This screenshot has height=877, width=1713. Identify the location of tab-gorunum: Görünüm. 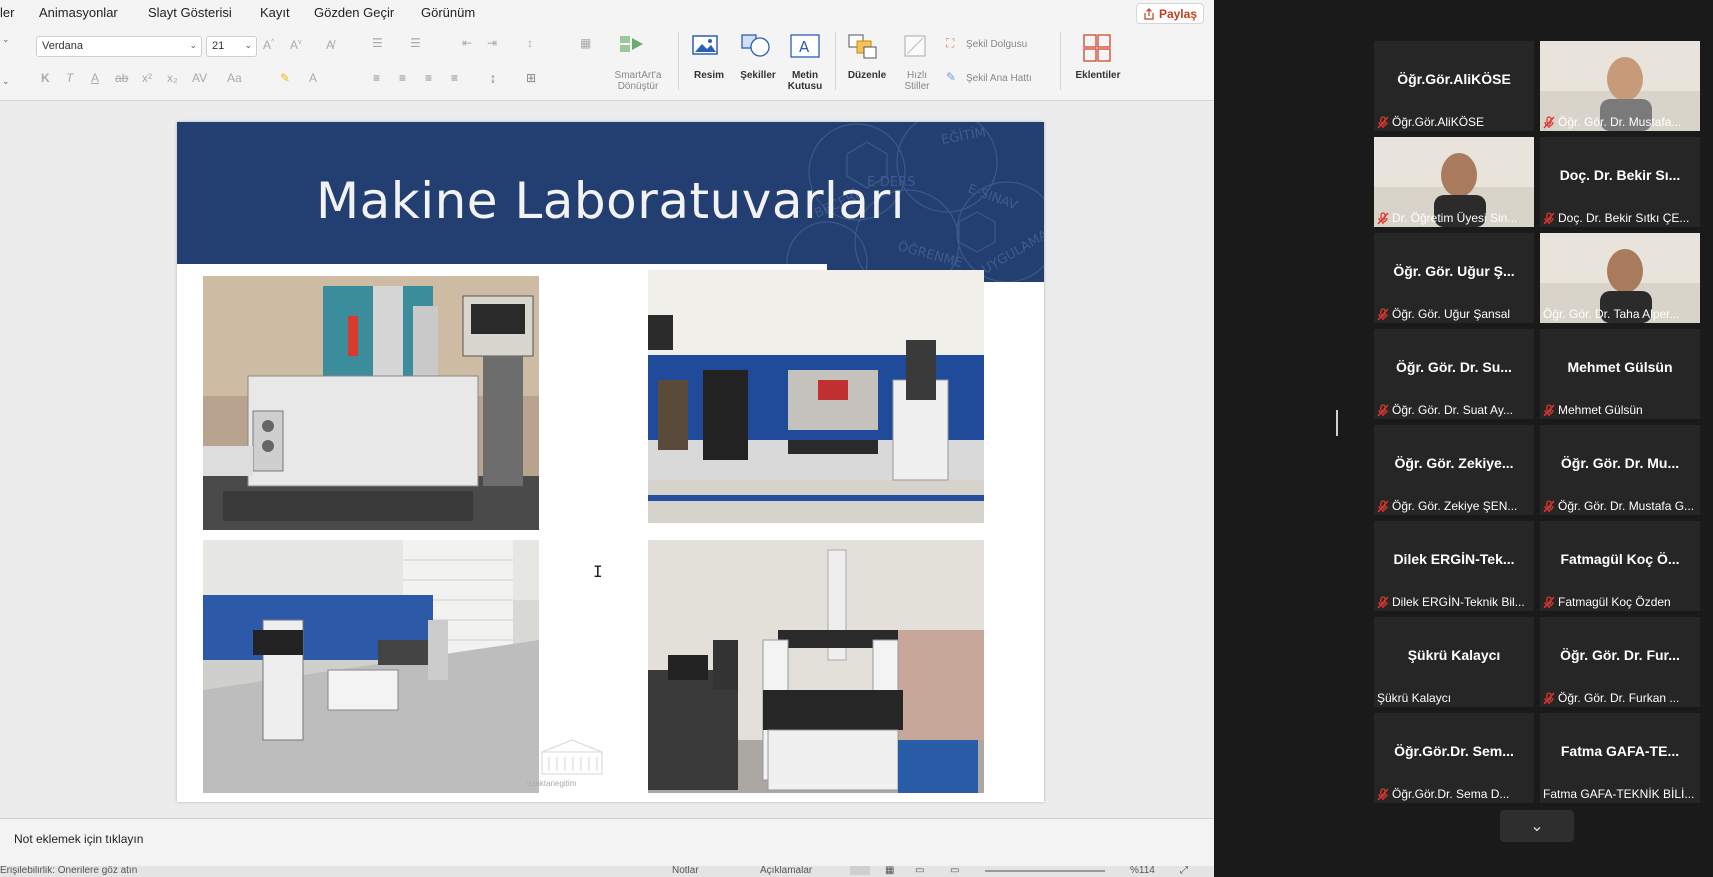
(448, 12).